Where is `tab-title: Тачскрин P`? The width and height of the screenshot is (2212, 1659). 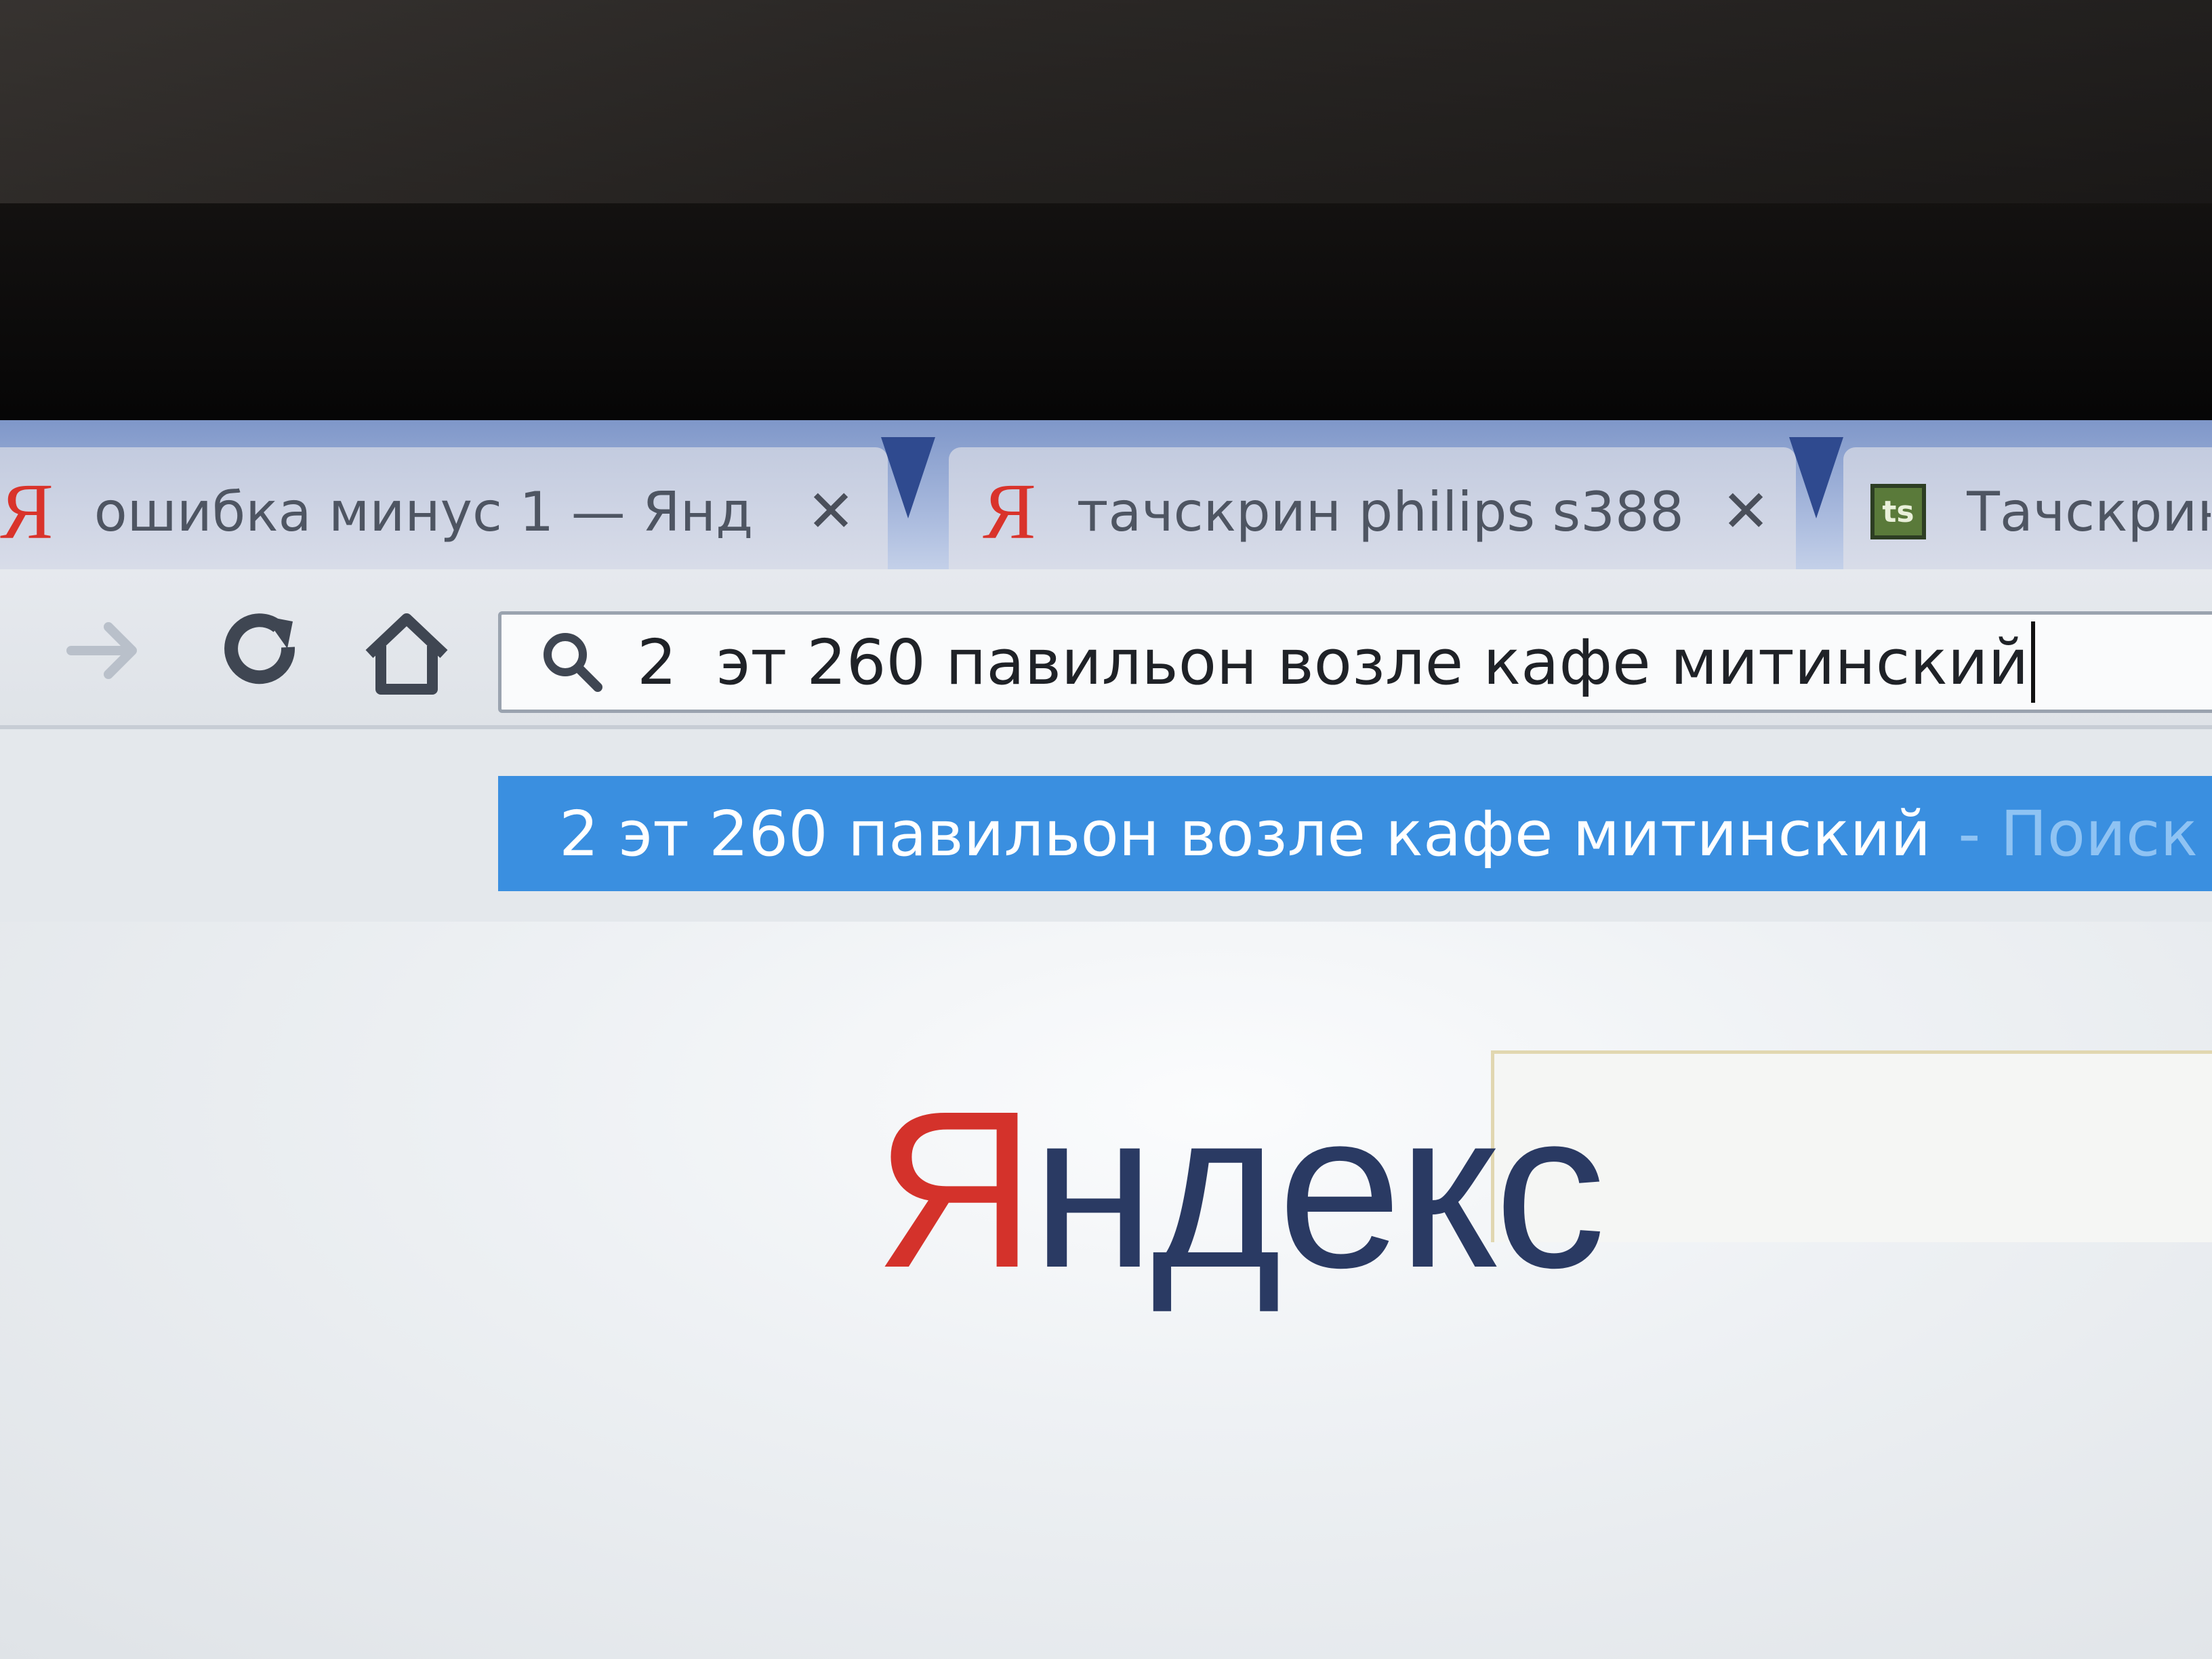
tab-title: Тачскрин P is located at coordinates (2089, 512).